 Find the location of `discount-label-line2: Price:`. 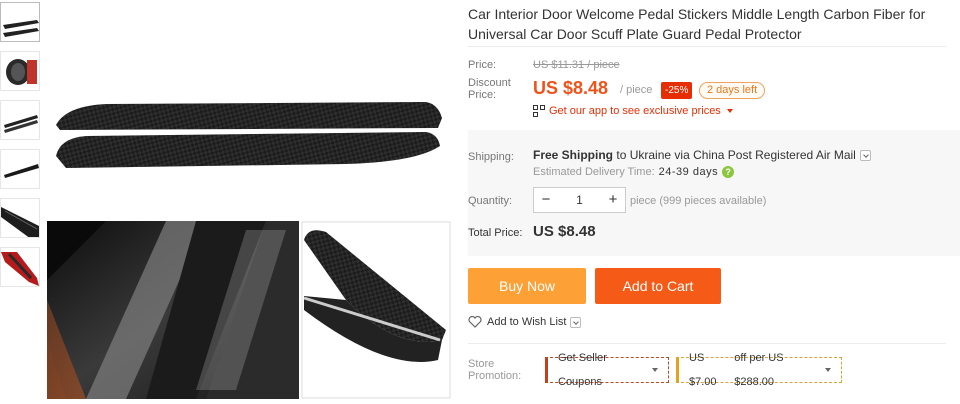

discount-label-line2: Price: is located at coordinates (482, 95).